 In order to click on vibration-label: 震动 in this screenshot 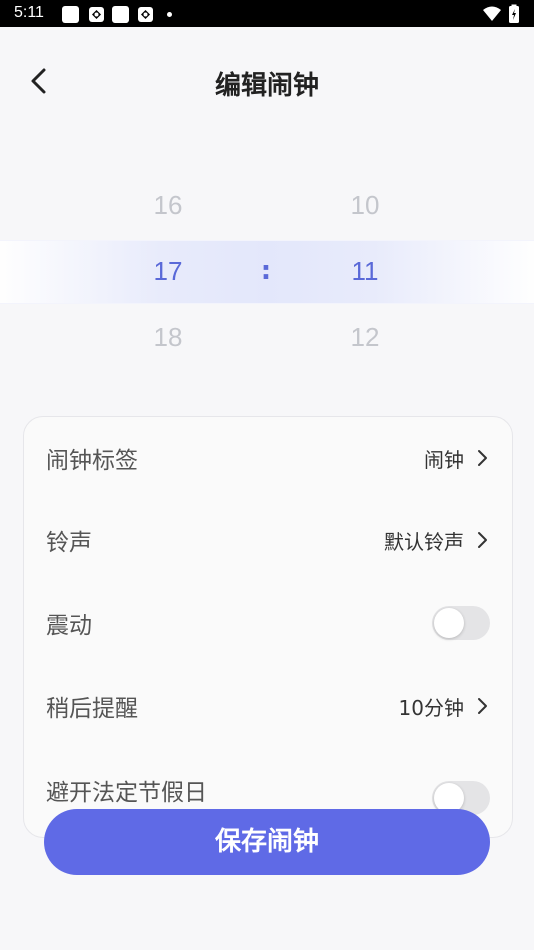, I will do `click(69, 626)`.